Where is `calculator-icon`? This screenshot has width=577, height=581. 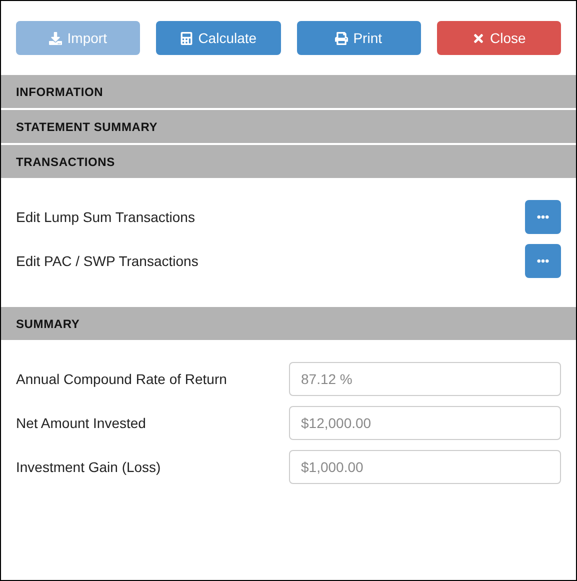
calculator-icon is located at coordinates (187, 38).